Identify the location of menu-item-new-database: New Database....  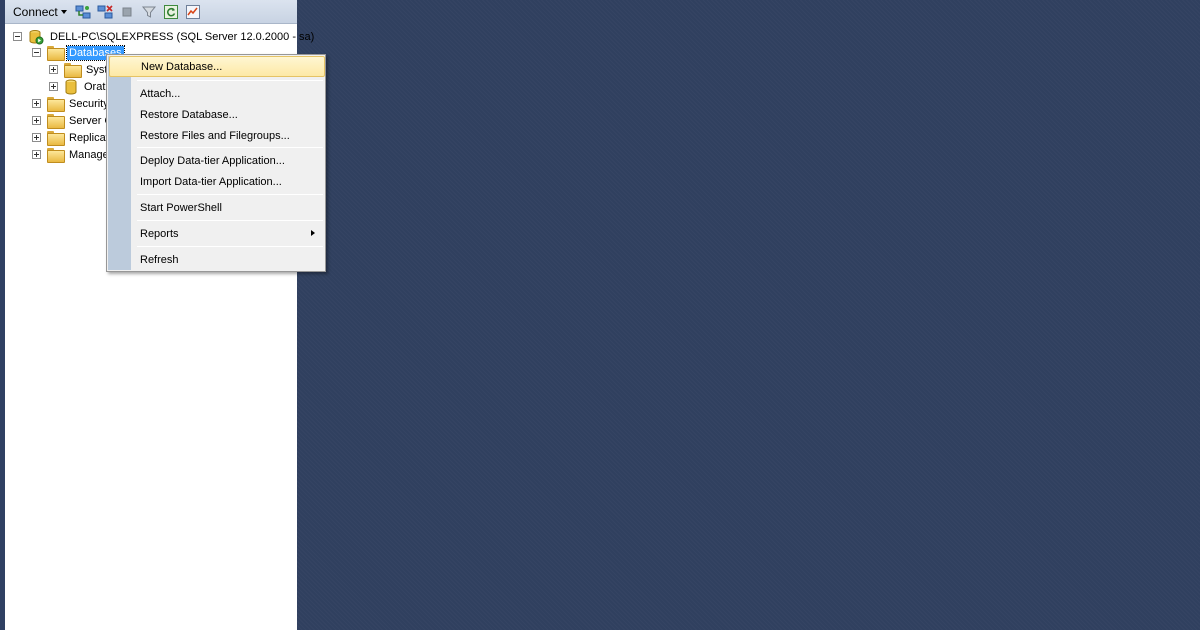
(217, 66).